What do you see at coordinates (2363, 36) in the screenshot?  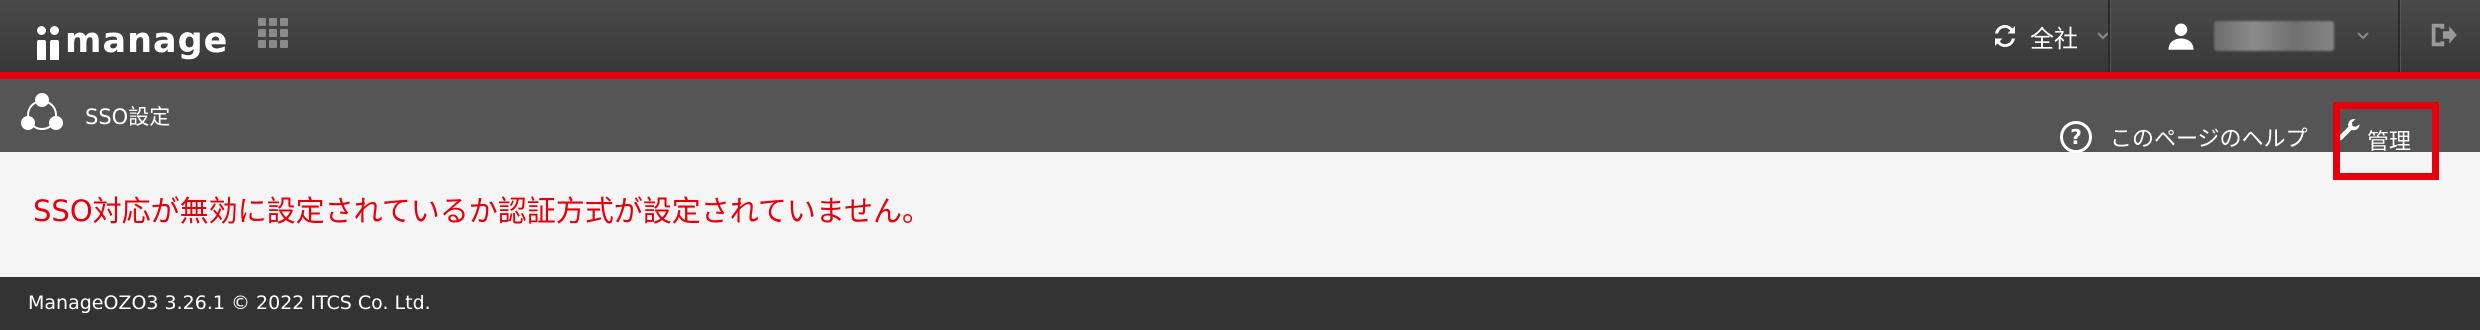 I see `chevron-down-icon` at bounding box center [2363, 36].